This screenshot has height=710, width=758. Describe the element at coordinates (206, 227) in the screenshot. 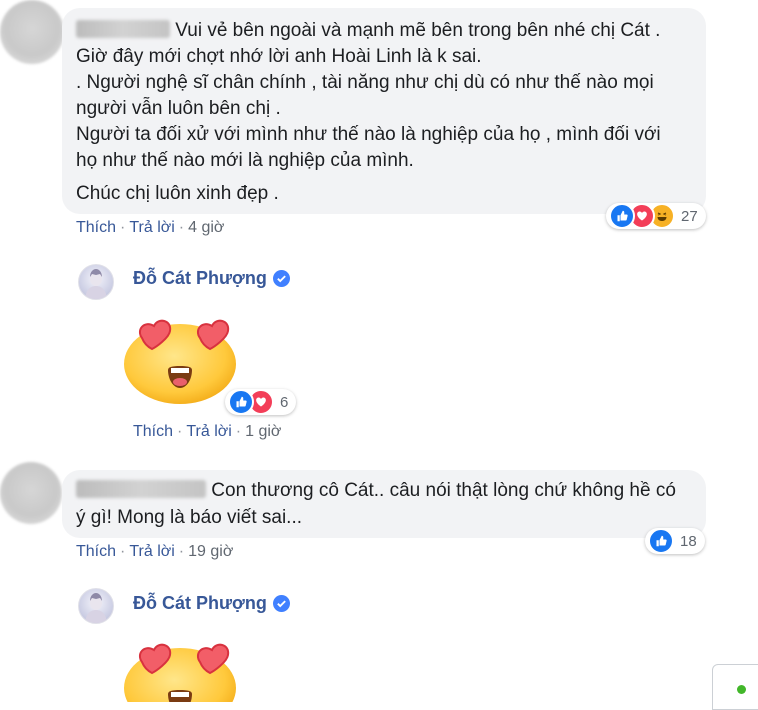

I see `comment-timestamp: 4 giờ` at that location.